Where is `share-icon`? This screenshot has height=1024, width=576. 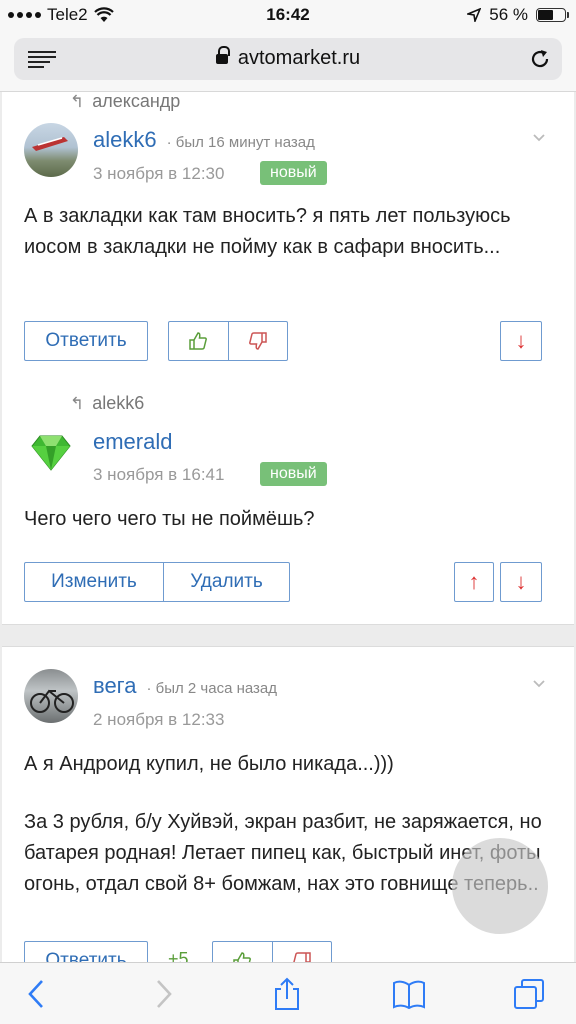 share-icon is located at coordinates (287, 994).